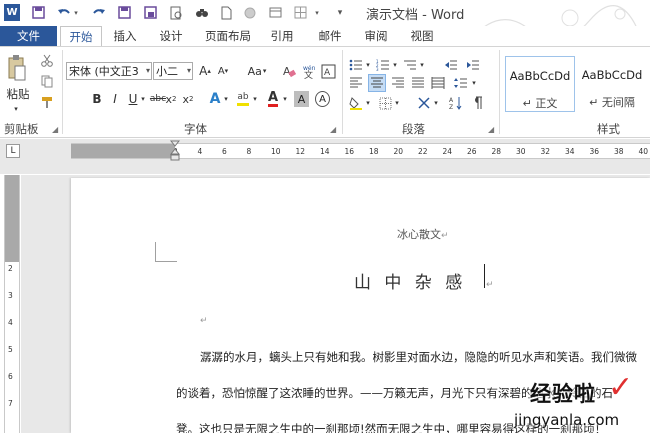 The width and height of the screenshot is (650, 433). I want to click on numbering-icon: 123, so click(383, 65).